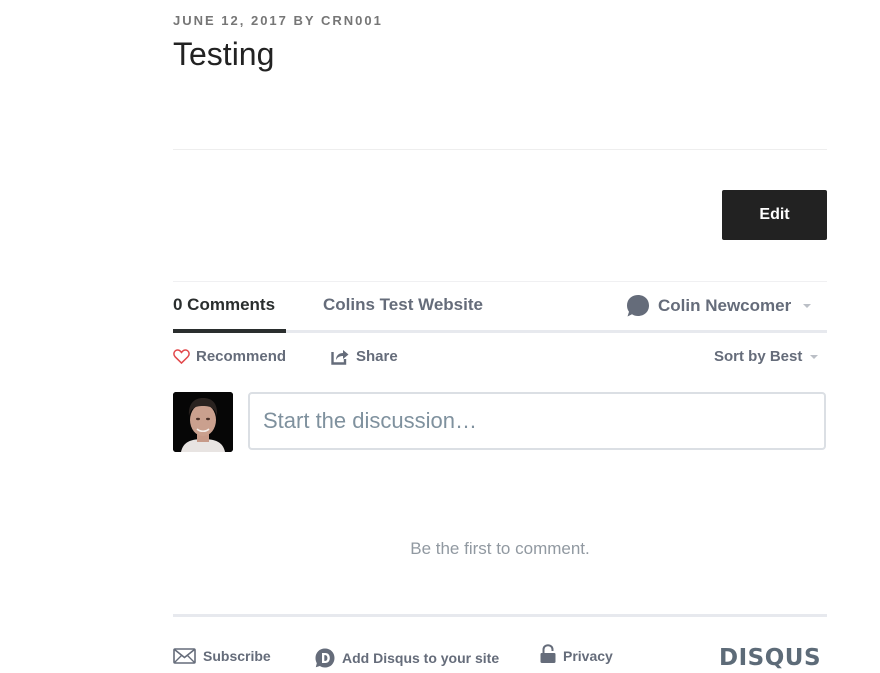 The height and width of the screenshot is (673, 880). What do you see at coordinates (184, 656) in the screenshot?
I see `envelope-icon` at bounding box center [184, 656].